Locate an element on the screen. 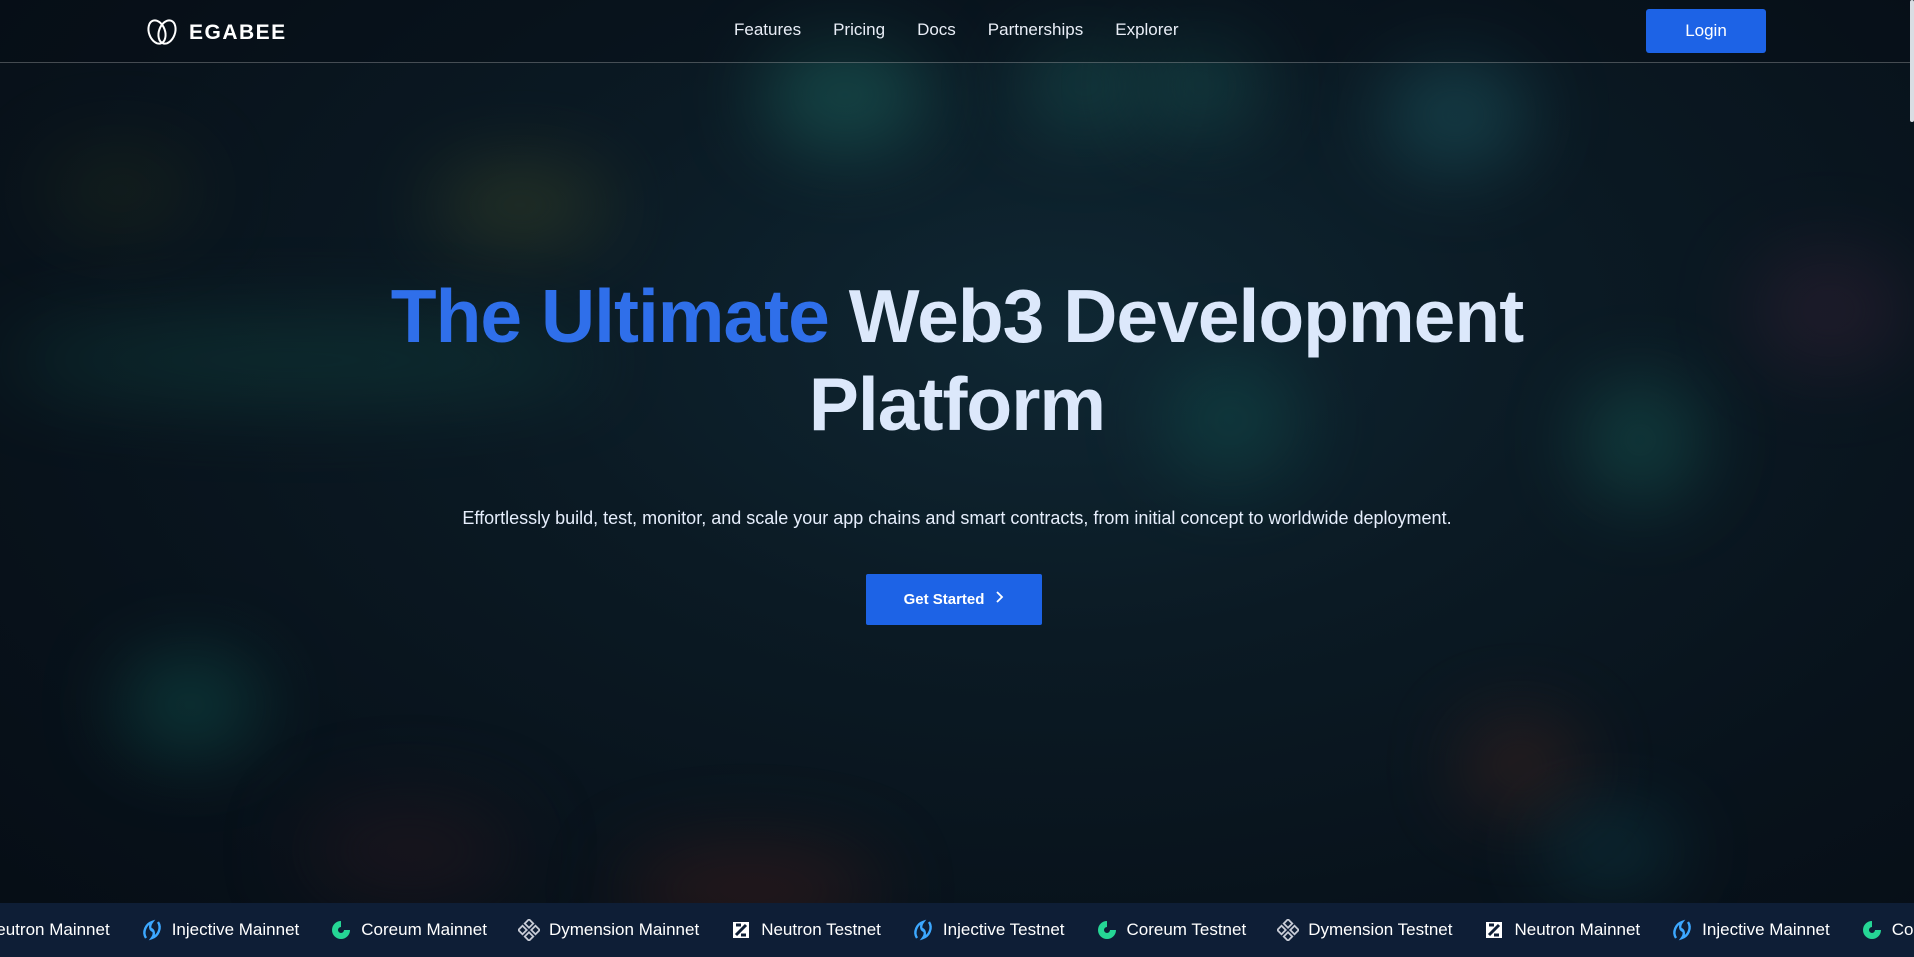  chain-item: Dymension Testnet is located at coordinates (1364, 930).